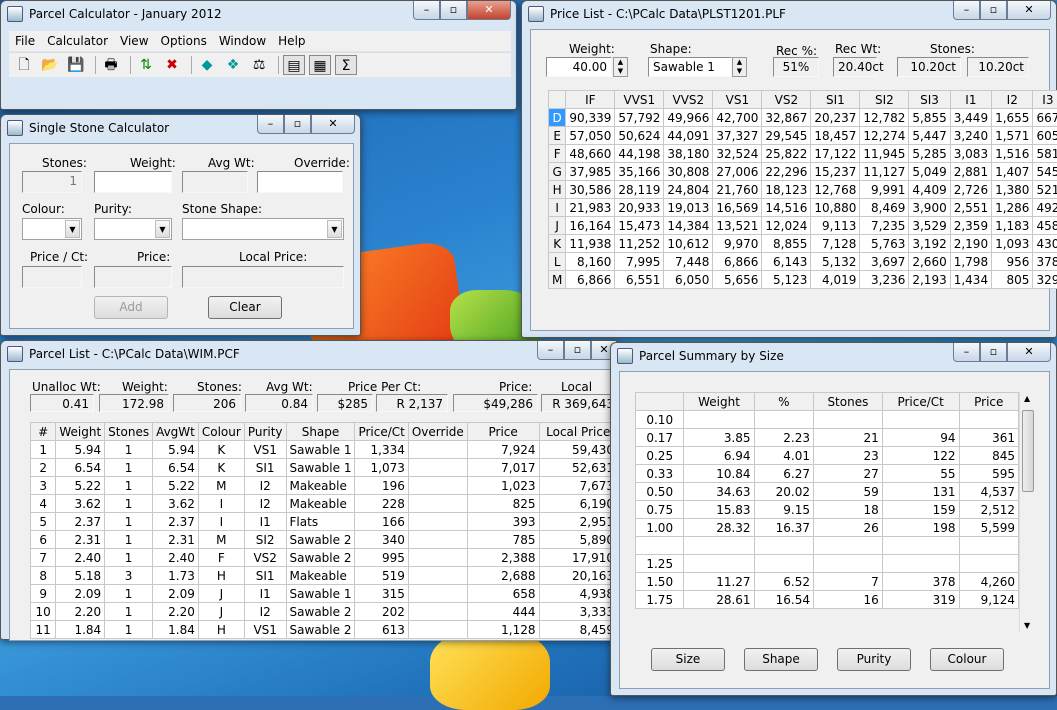 This screenshot has width=1057, height=710. What do you see at coordinates (929, 226) in the screenshot?
I see `grid-cell: 3,529` at bounding box center [929, 226].